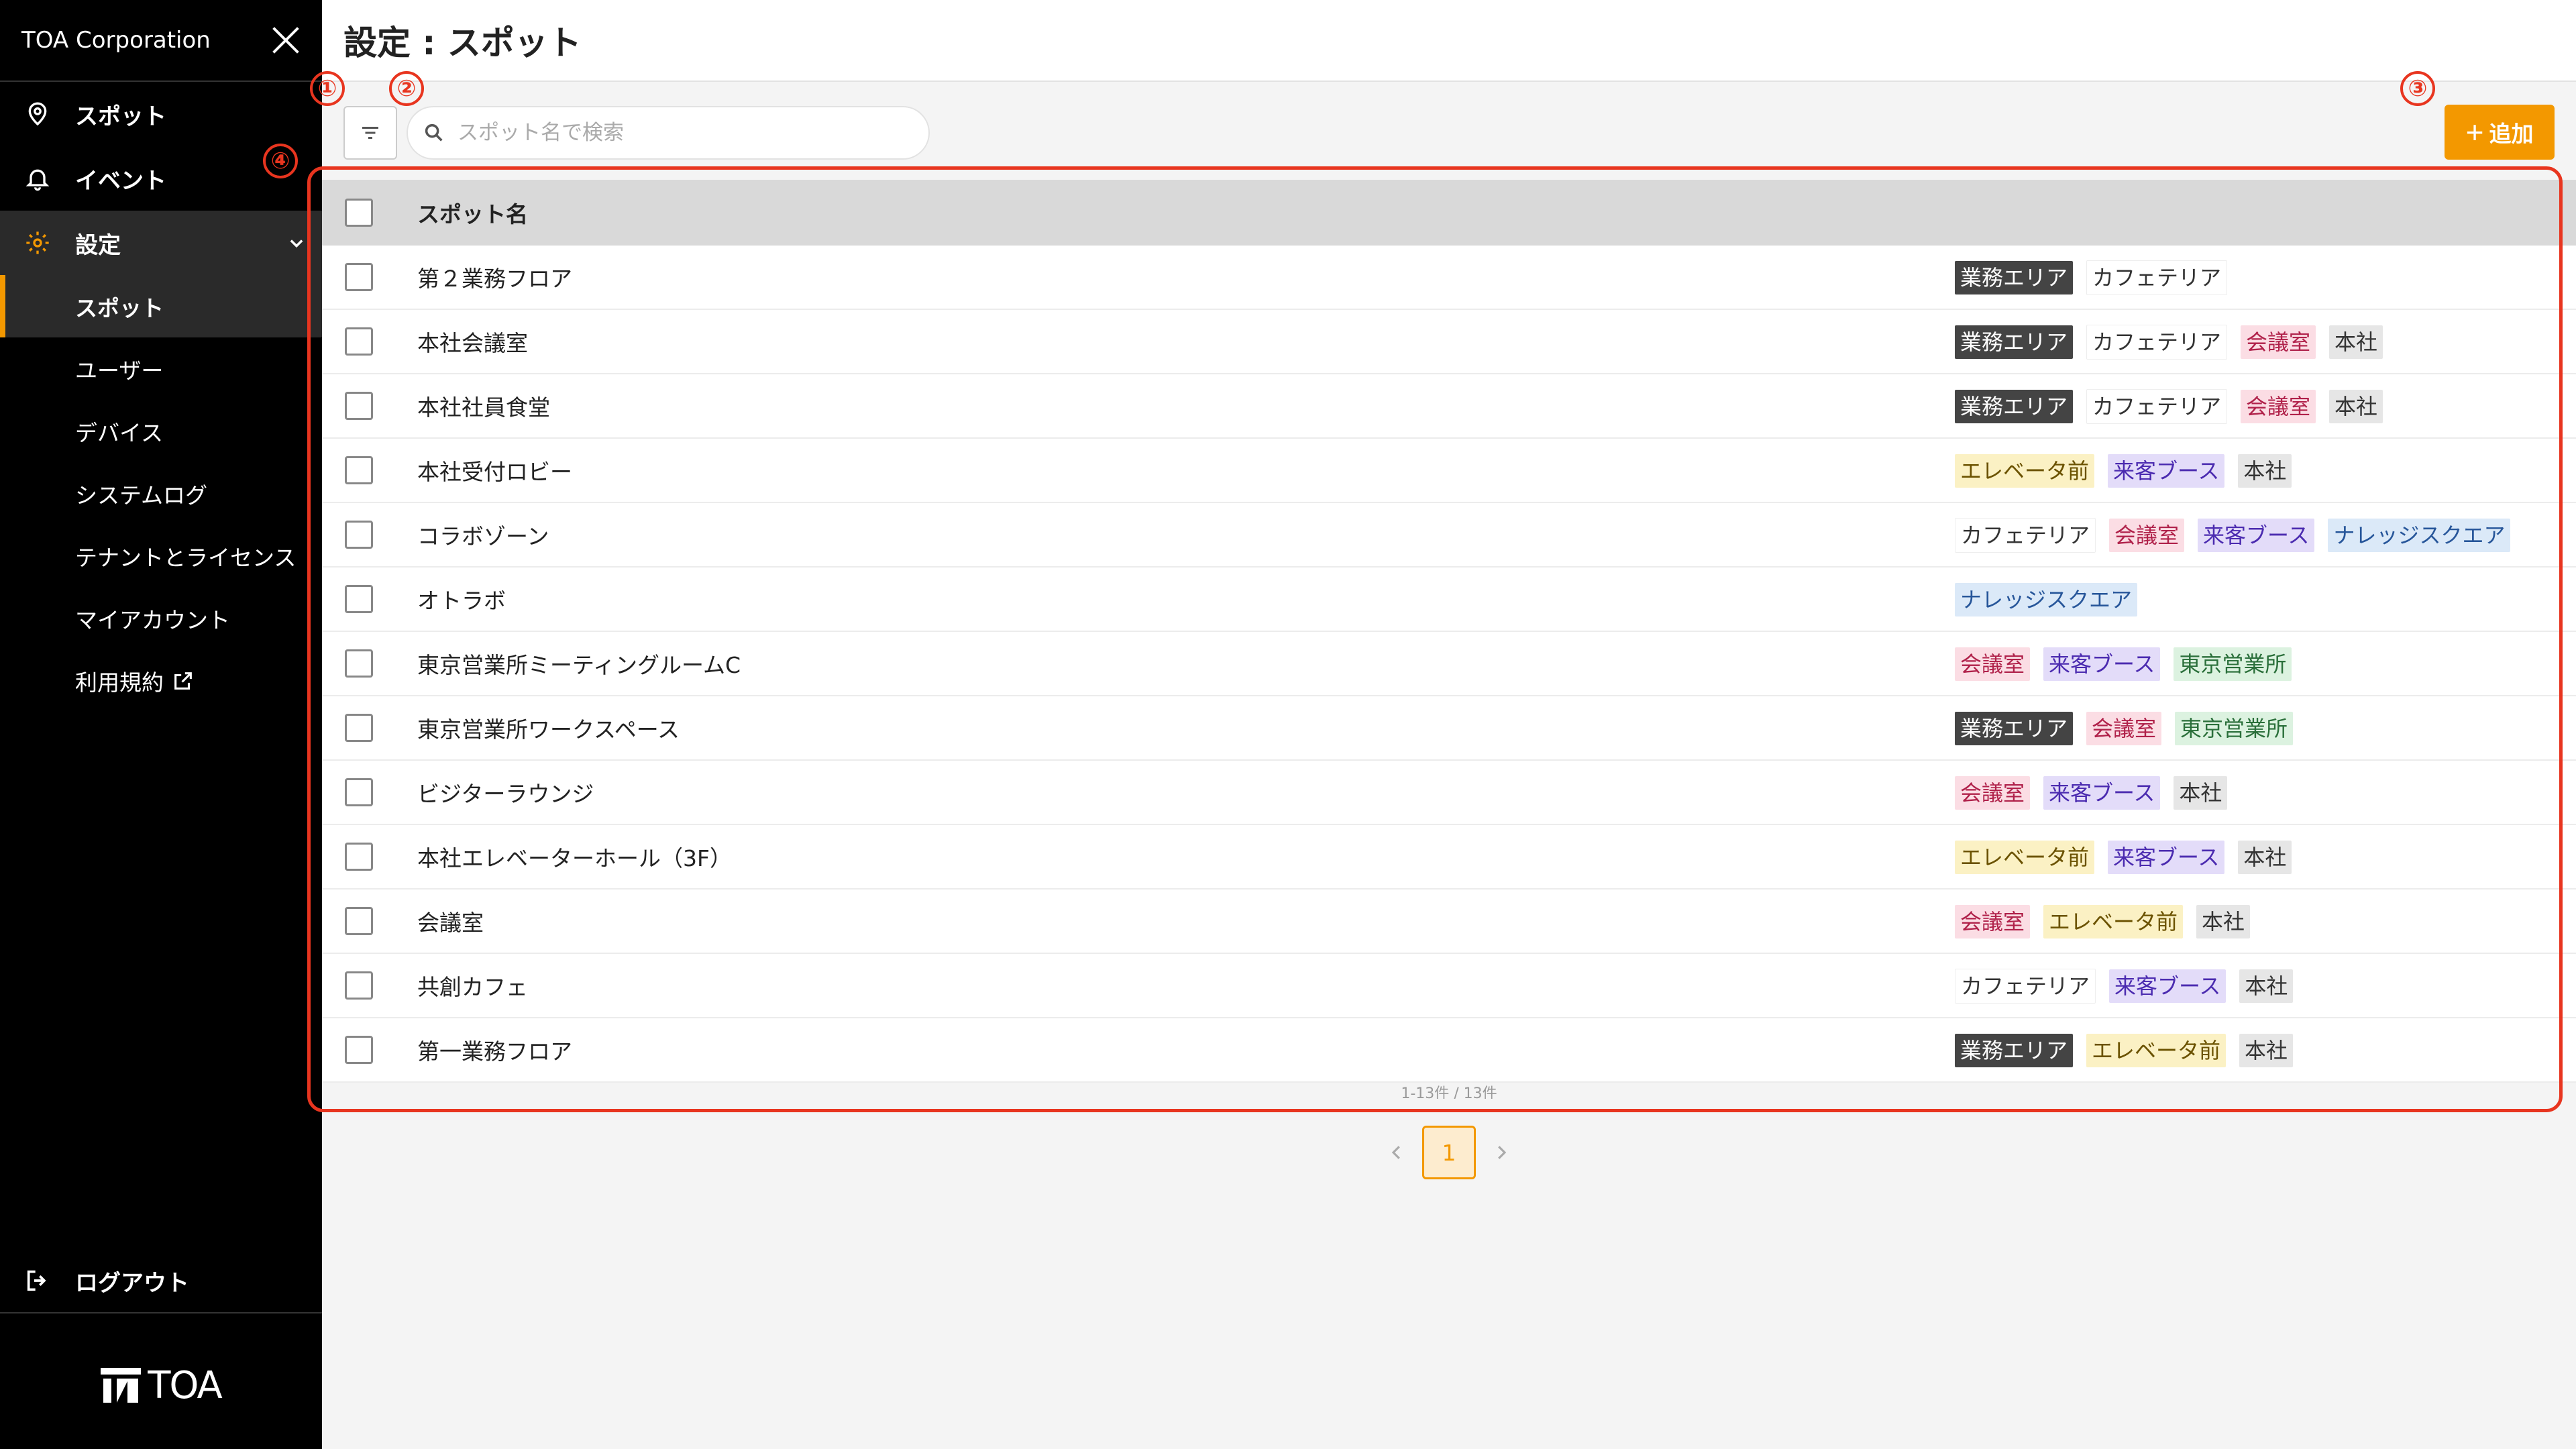 The width and height of the screenshot is (2576, 1449). Describe the element at coordinates (1449, 793) in the screenshot. I see `table-row: ビジターラウンジ 会議室 来客ブース 本社` at that location.